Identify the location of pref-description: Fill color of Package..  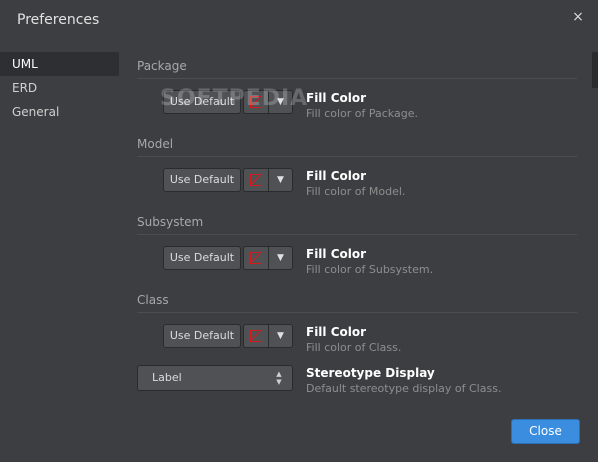
(362, 113).